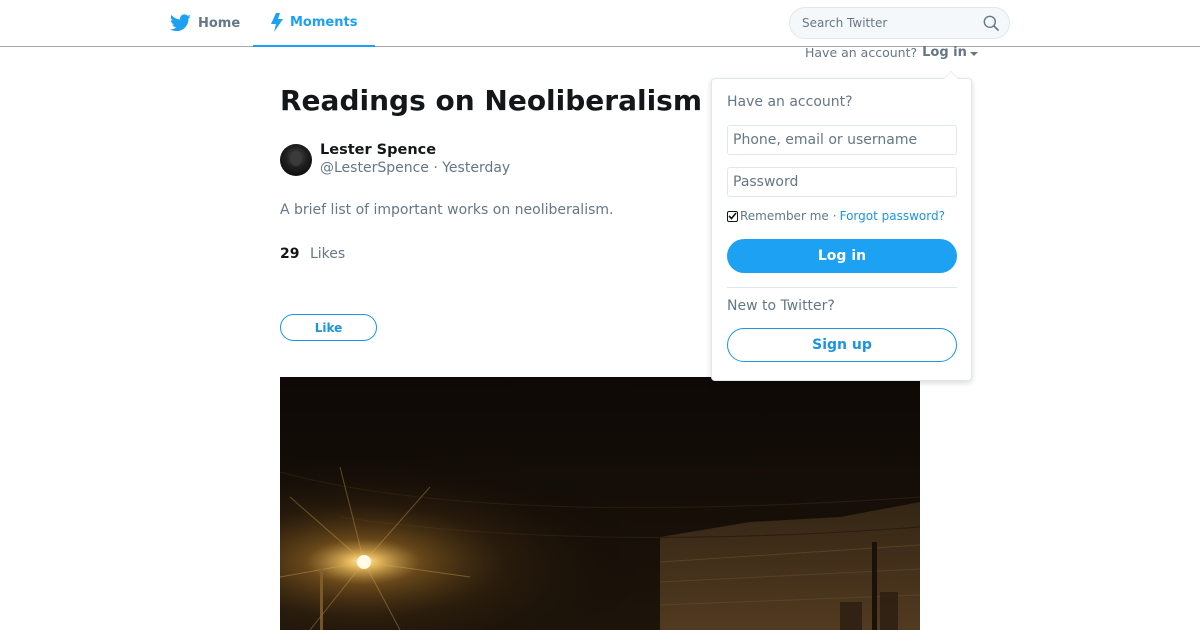  What do you see at coordinates (892, 216) in the screenshot?
I see `forgot-password-link: Forgot password?` at bounding box center [892, 216].